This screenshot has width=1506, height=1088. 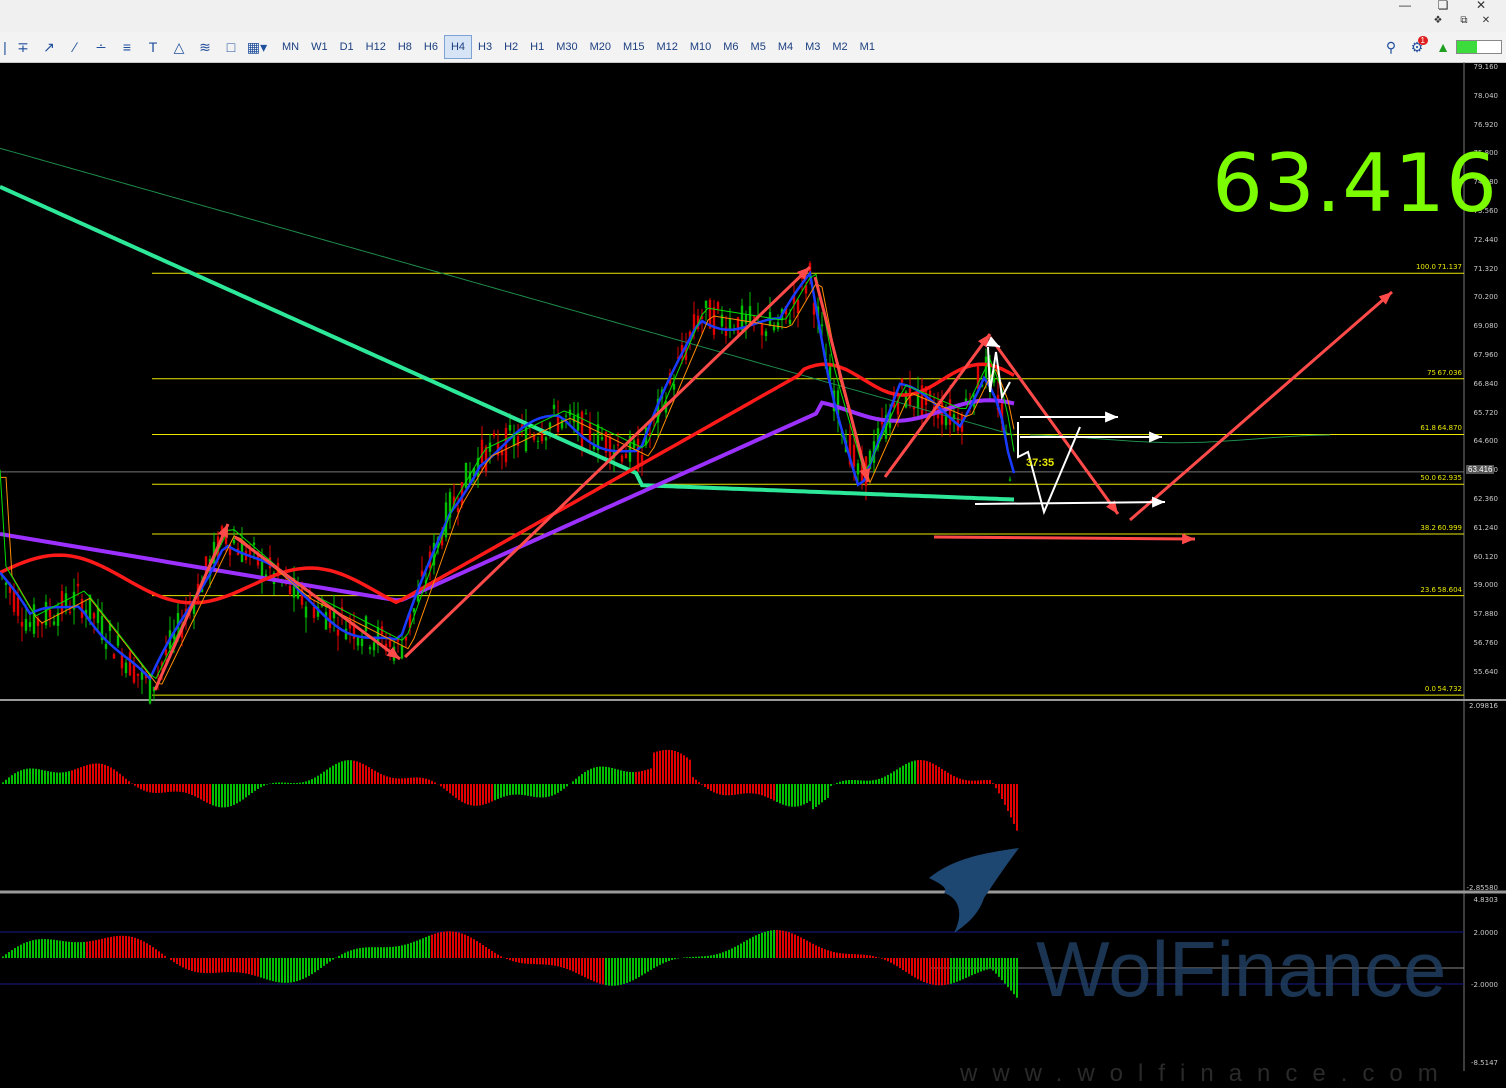 I want to click on timeframe-m5: M5, so click(x=758, y=47).